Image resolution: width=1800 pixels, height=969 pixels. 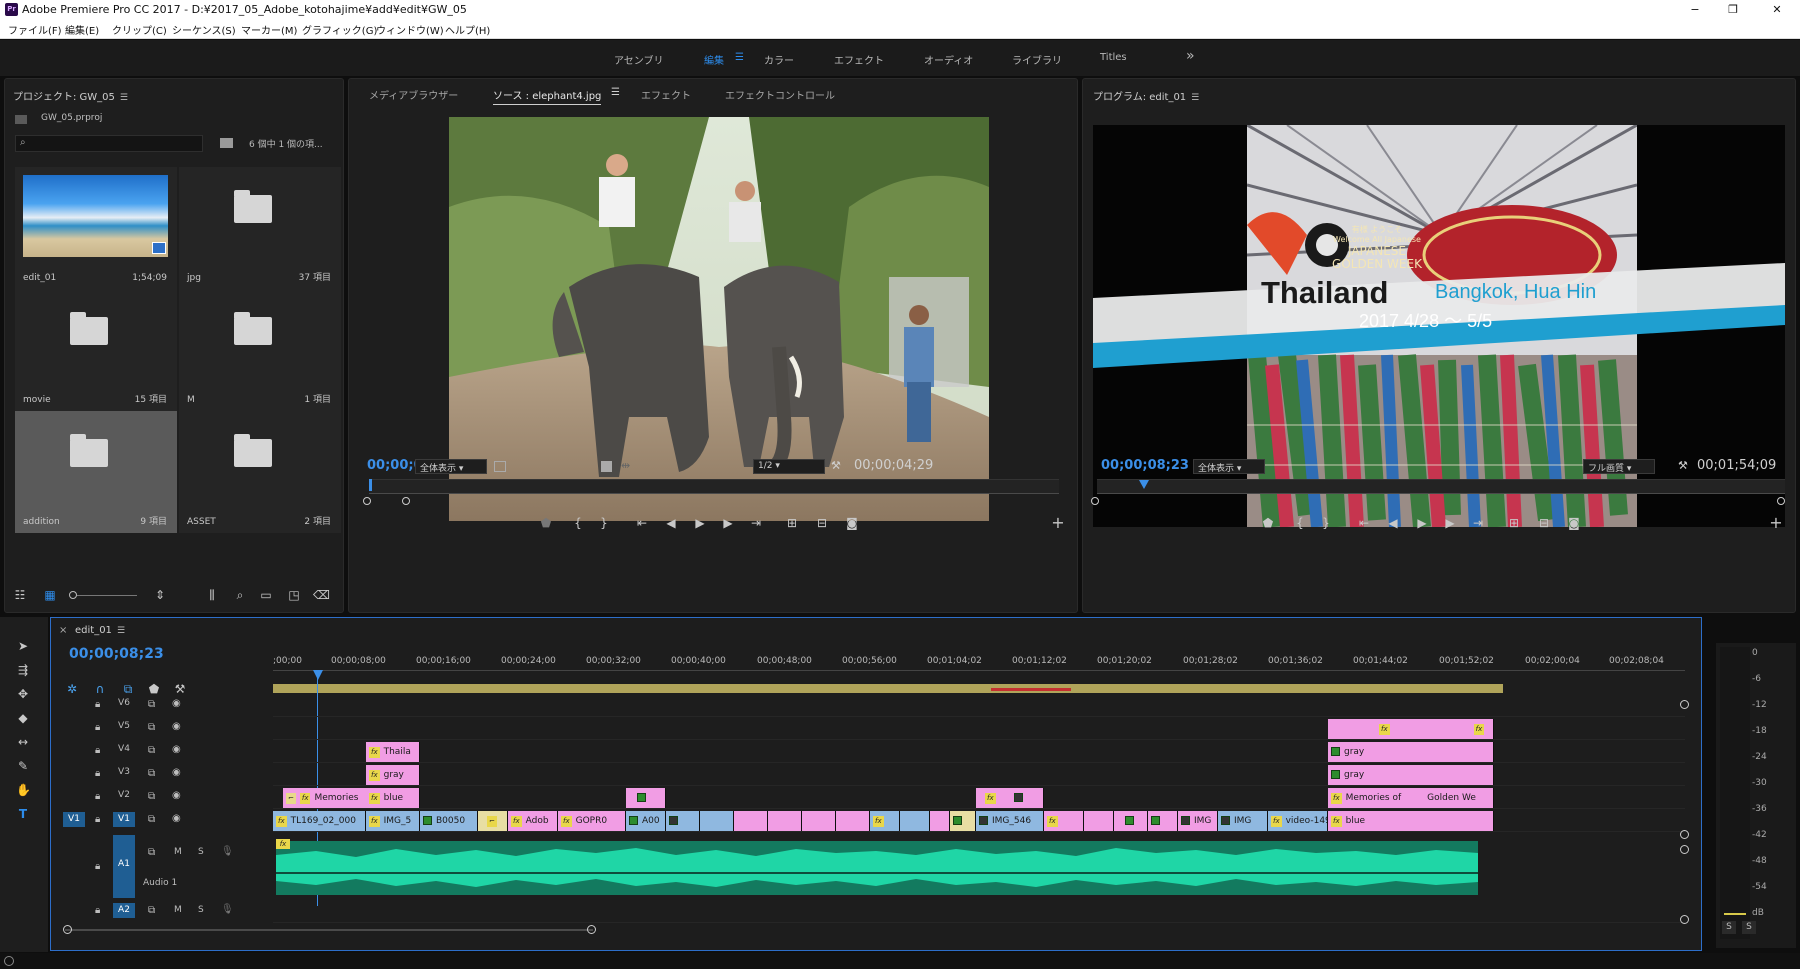 I want to click on timeline-hscroll-end, so click(x=591, y=929).